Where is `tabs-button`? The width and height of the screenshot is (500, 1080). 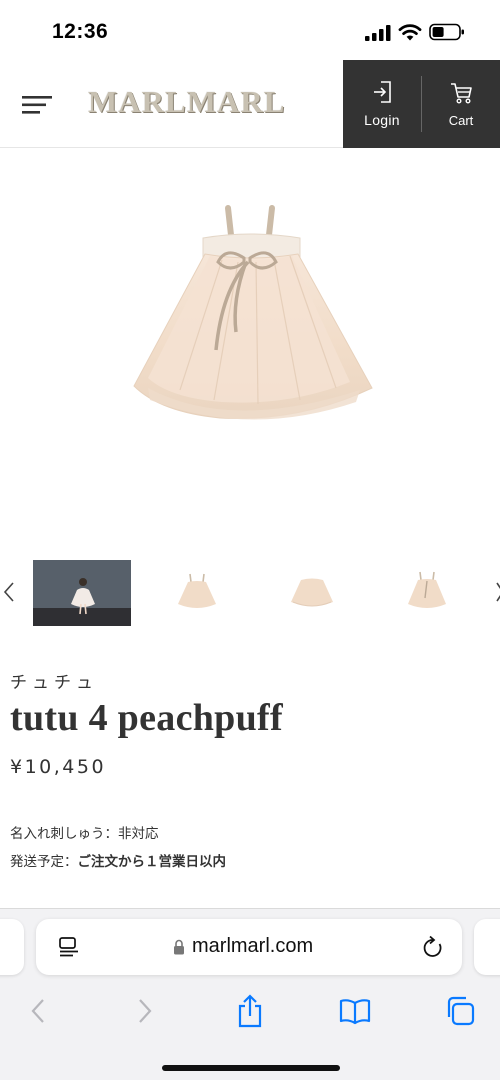
tabs-button is located at coordinates (460, 1011).